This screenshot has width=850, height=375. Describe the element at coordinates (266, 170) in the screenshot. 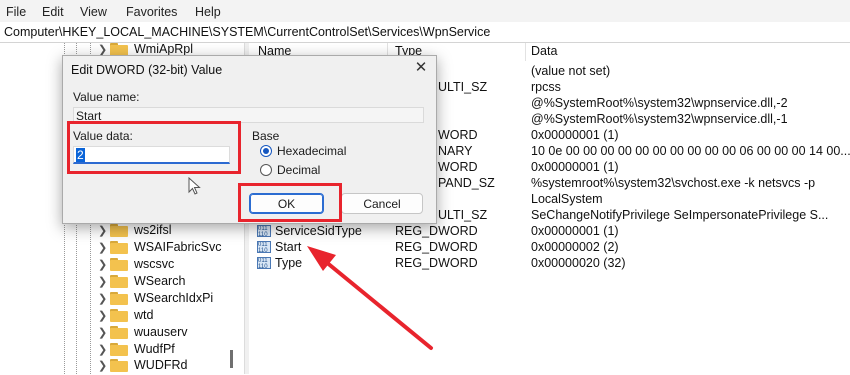

I see `decimal-radio` at that location.